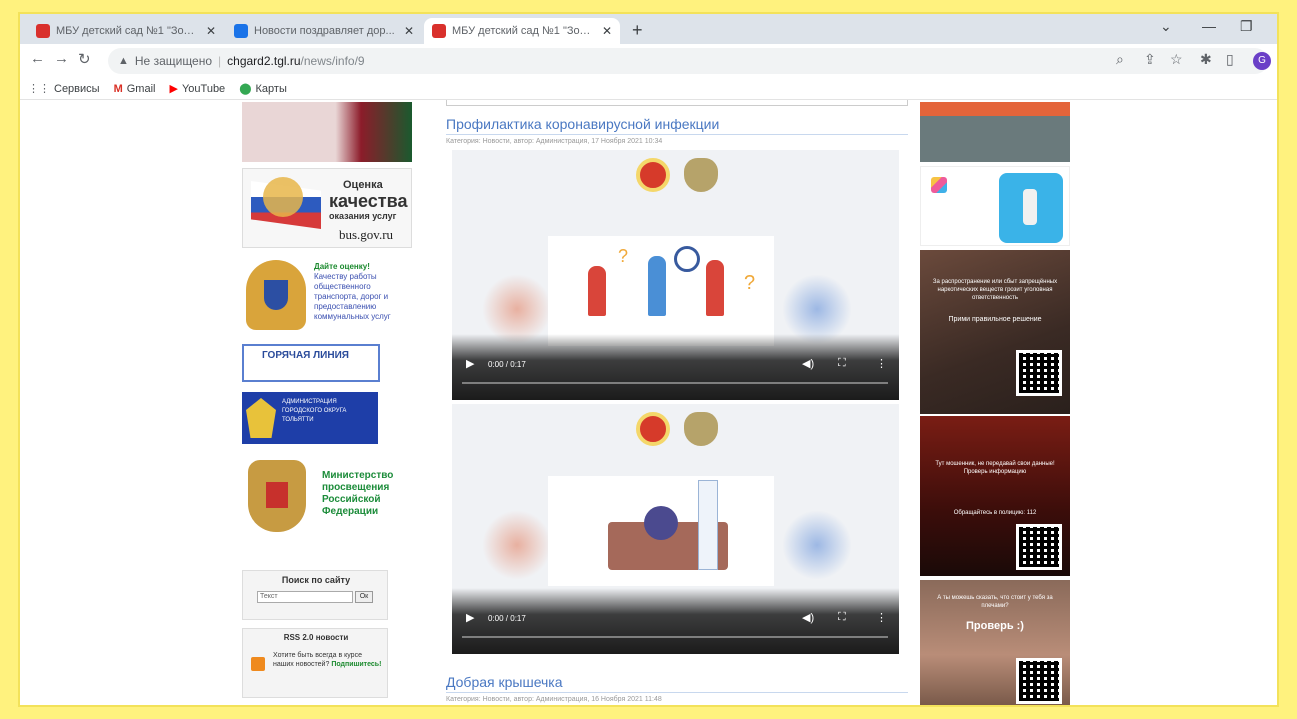  I want to click on bookmark-youtube: ▶ YouTube, so click(197, 89).